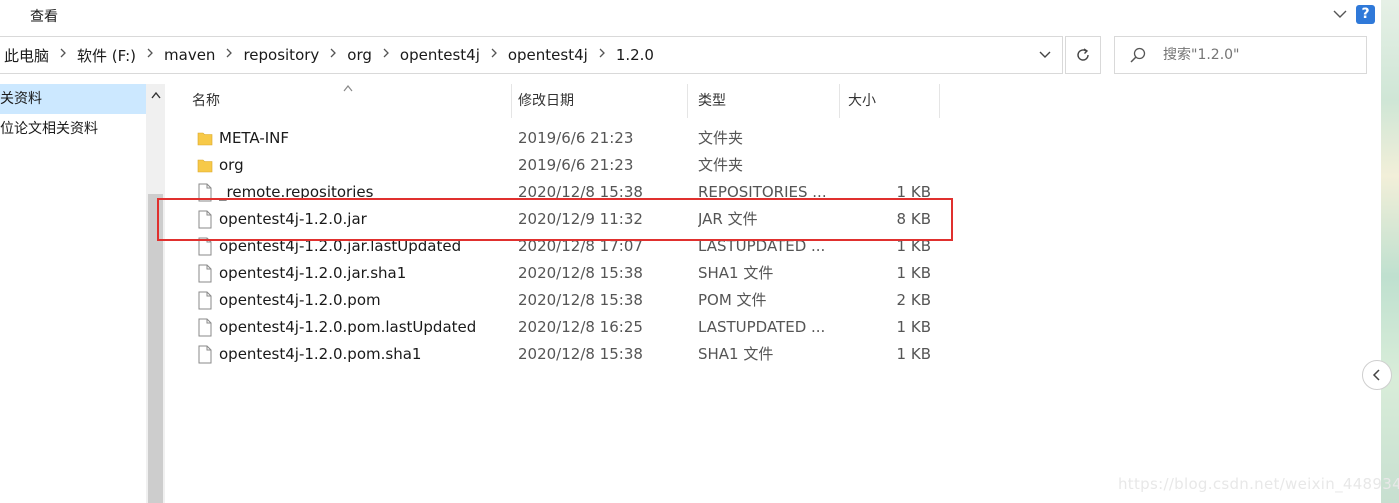 The height and width of the screenshot is (503, 1399). I want to click on nav-item-related-materials: 关资料, so click(73, 99).